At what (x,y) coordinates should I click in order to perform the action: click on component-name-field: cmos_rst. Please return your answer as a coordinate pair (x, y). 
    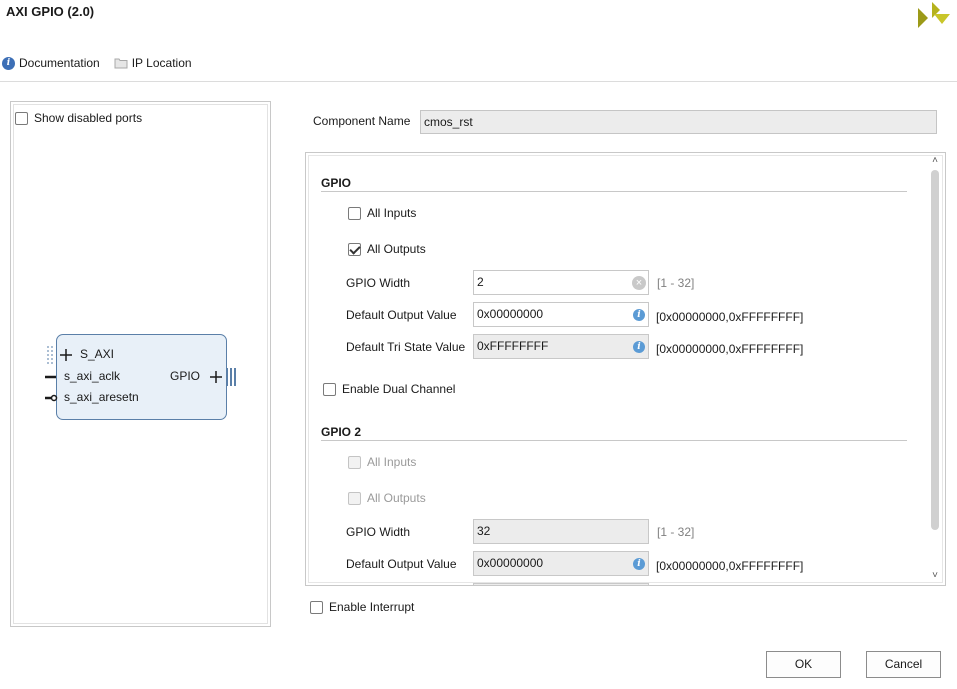
    Looking at the image, I should click on (678, 122).